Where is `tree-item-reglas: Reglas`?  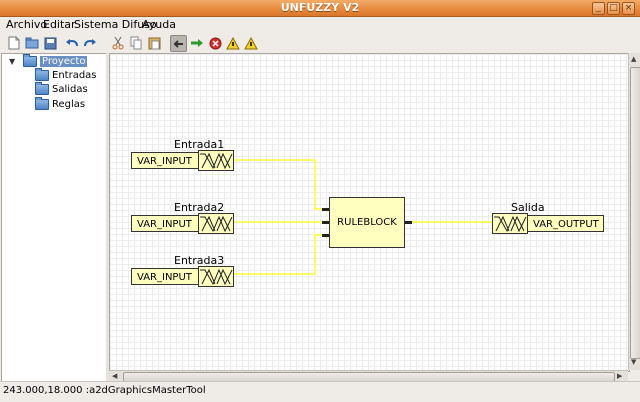 tree-item-reglas: Reglas is located at coordinates (60, 104).